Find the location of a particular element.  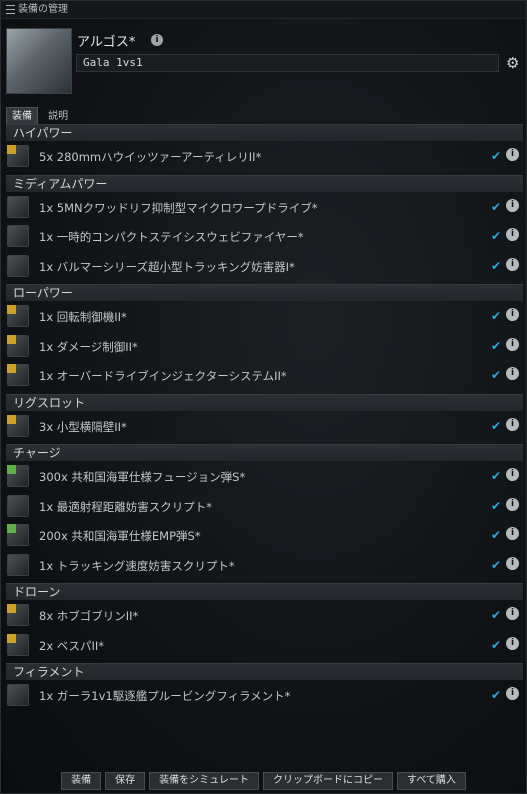

tracking-disruptor-icon is located at coordinates (18, 265).